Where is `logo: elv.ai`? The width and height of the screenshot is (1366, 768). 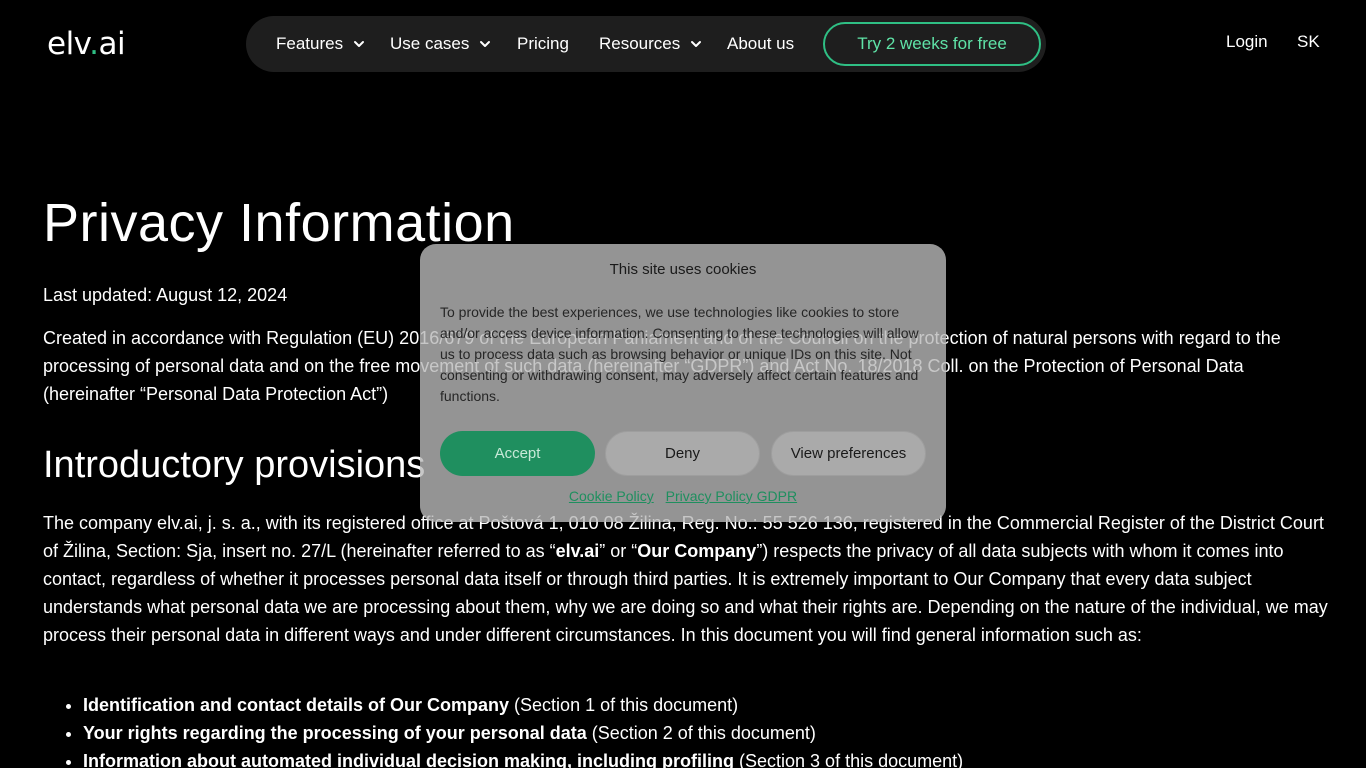 logo: elv.ai is located at coordinates (86, 44).